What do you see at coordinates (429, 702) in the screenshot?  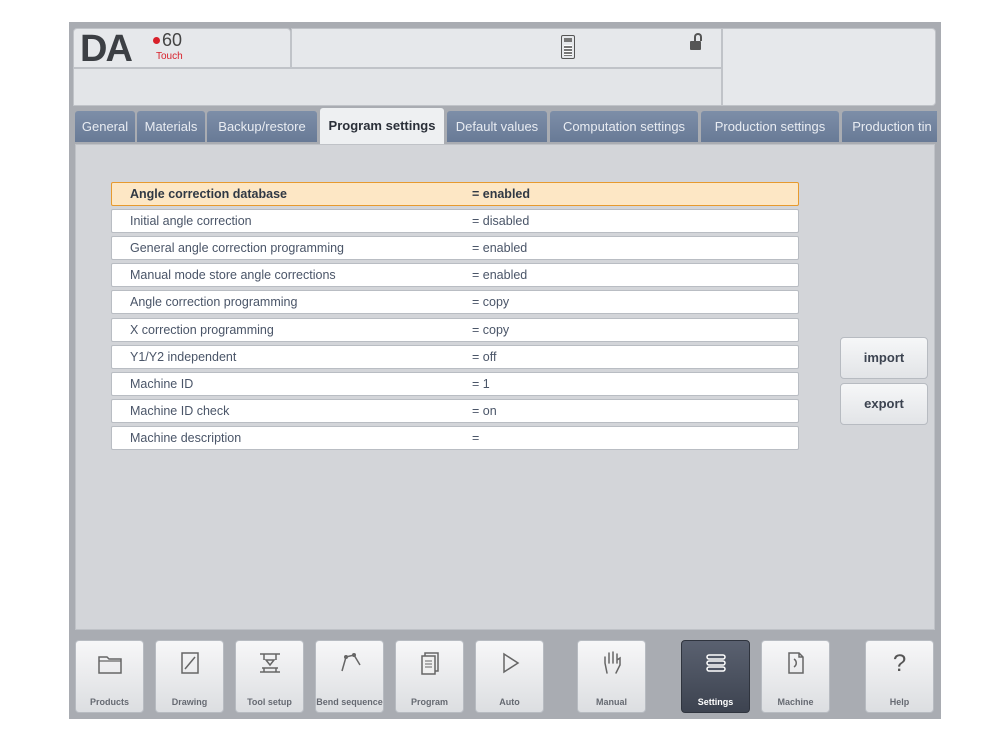 I see `nav-label: Program` at bounding box center [429, 702].